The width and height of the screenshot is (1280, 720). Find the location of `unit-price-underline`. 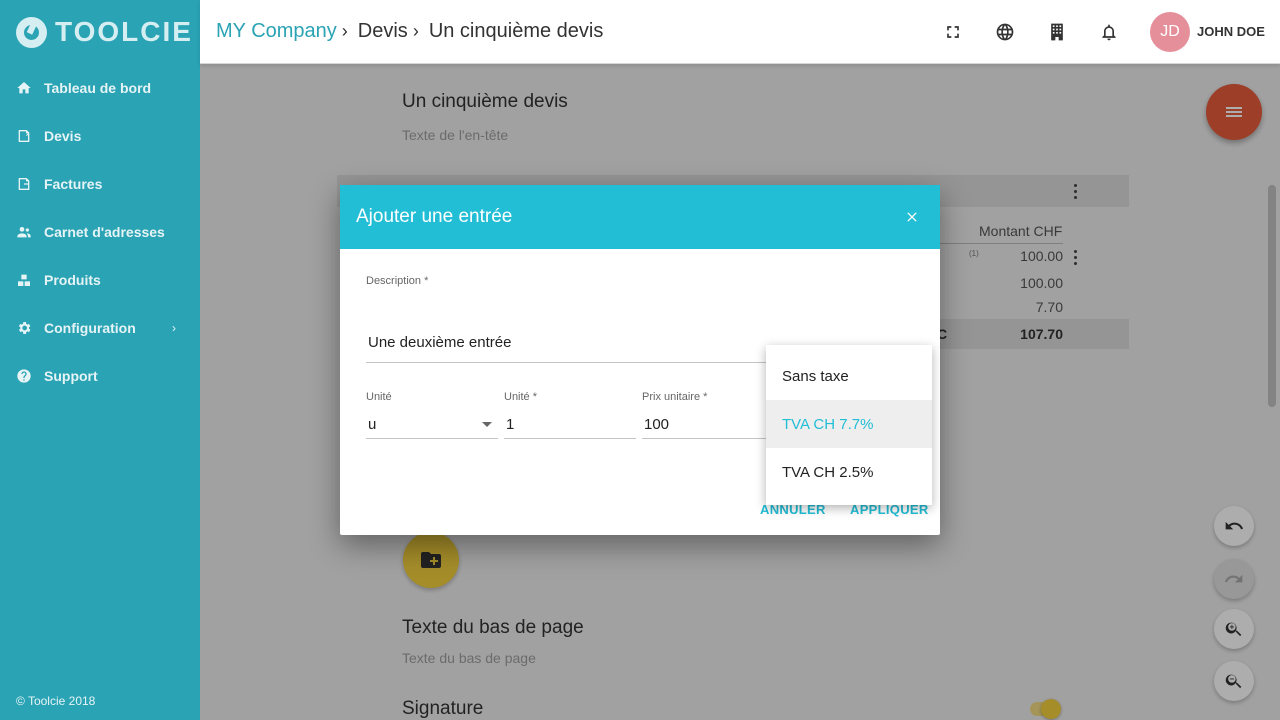

unit-price-underline is located at coordinates (704, 438).